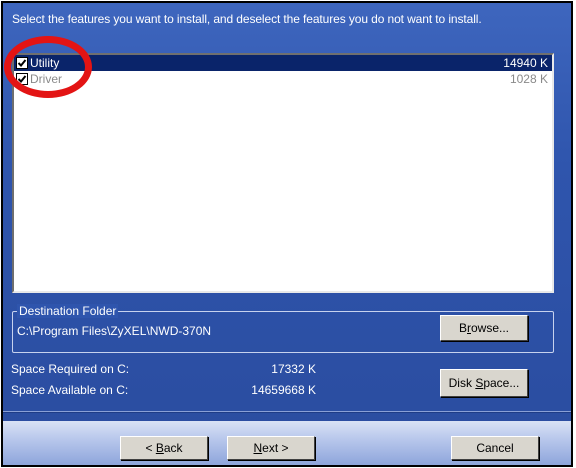 The height and width of the screenshot is (468, 576). I want to click on disk-space-label: Disk, so click(462, 383).